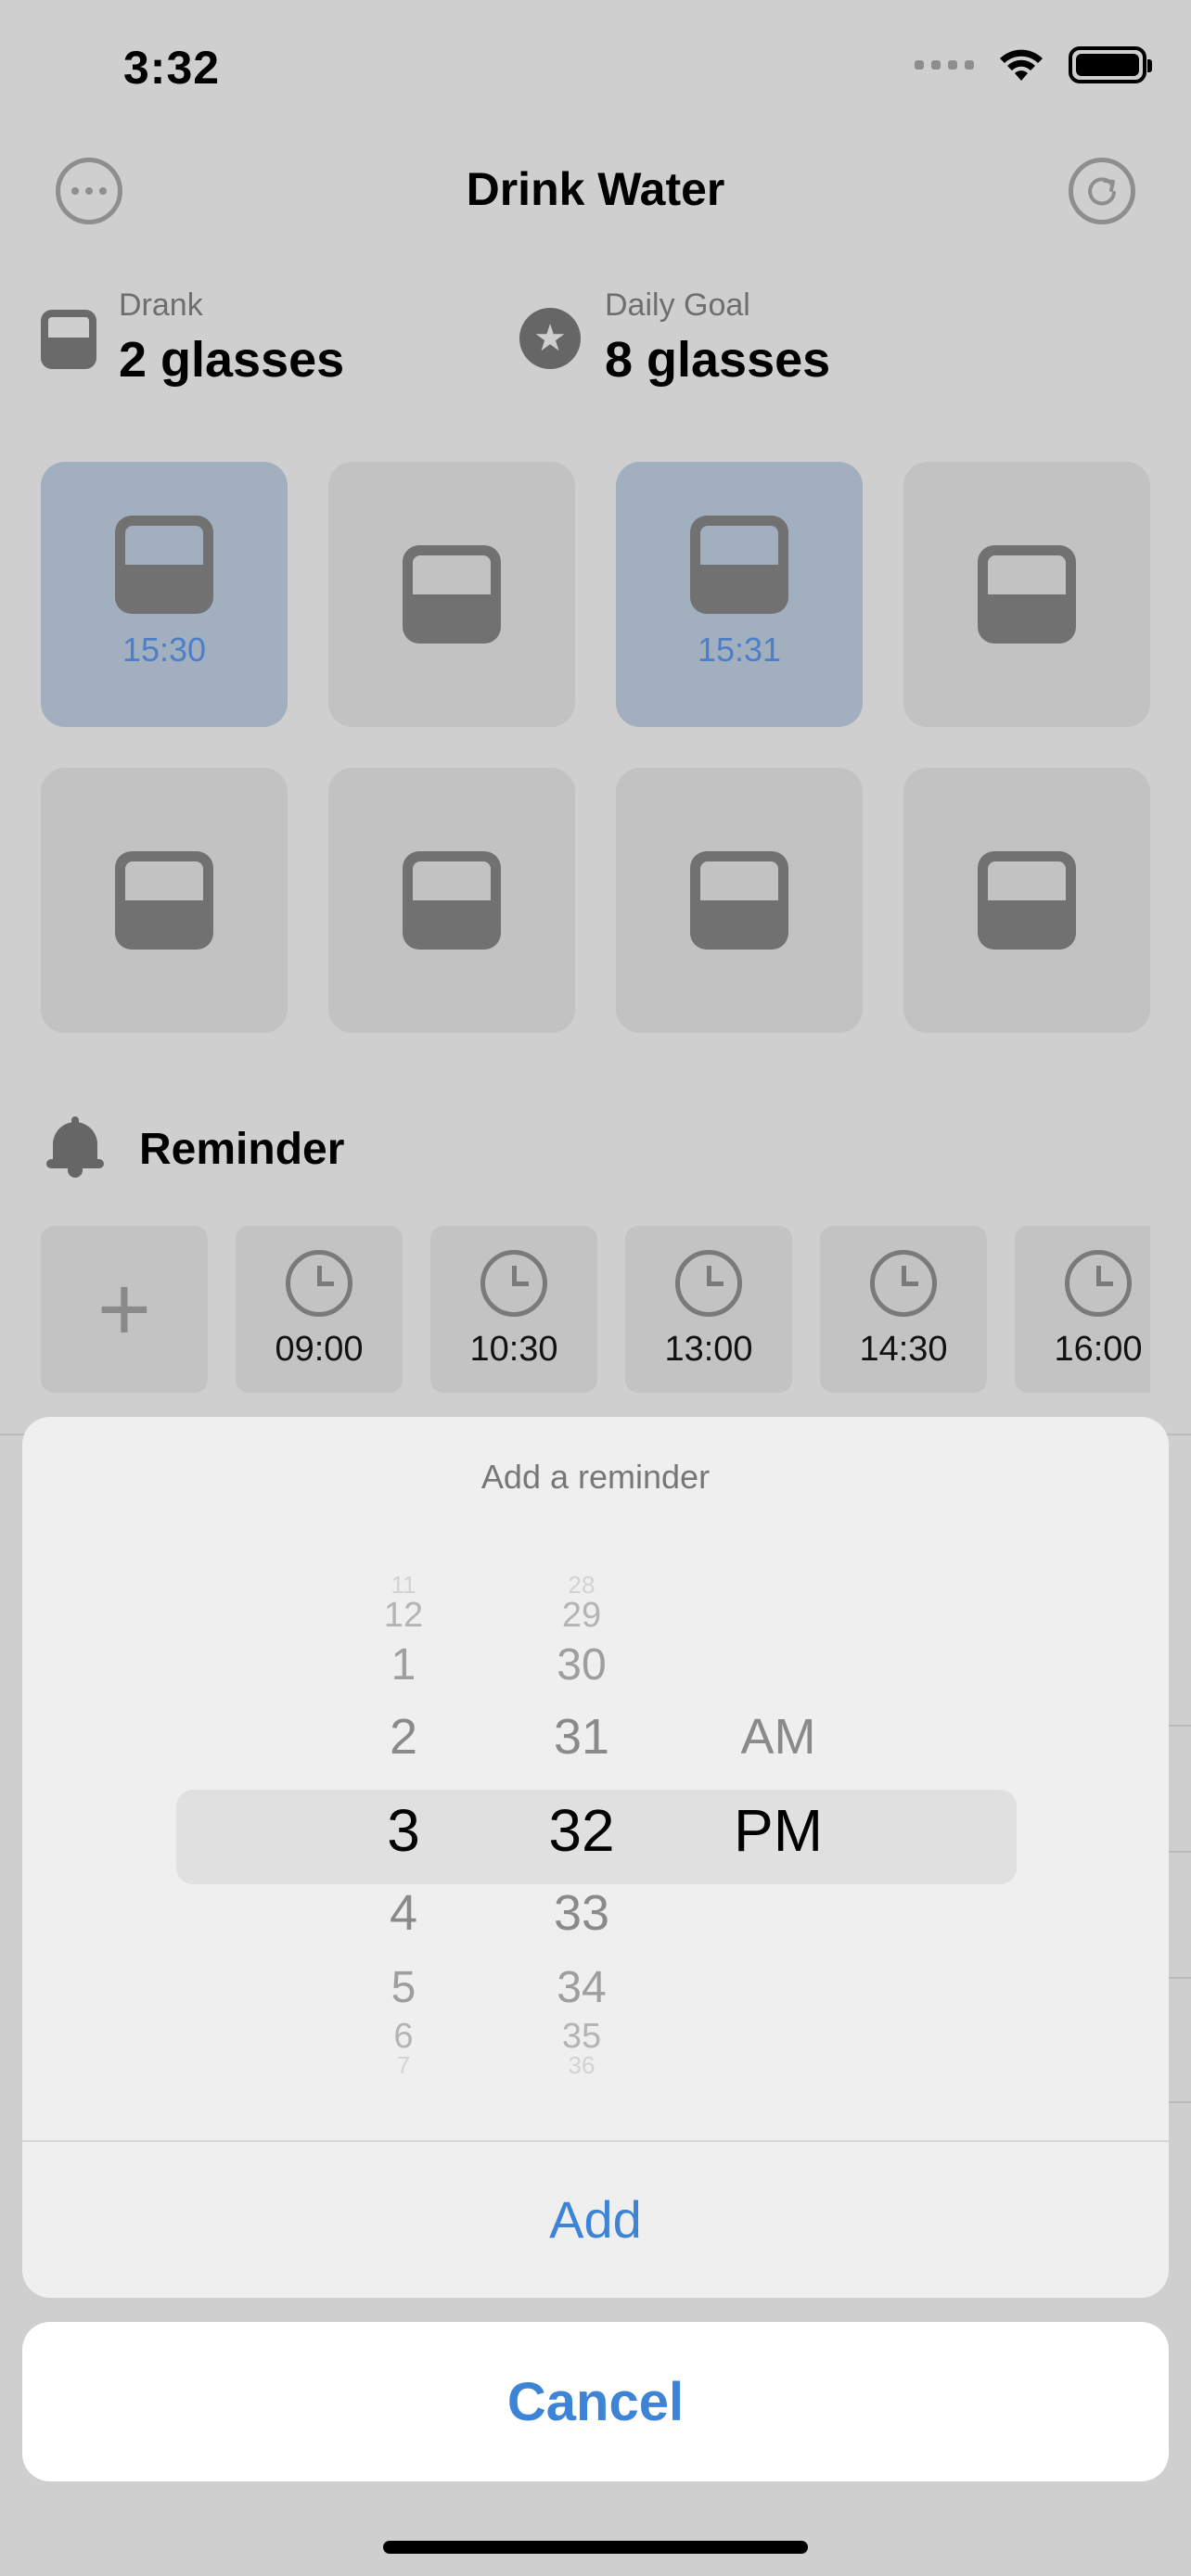  I want to click on minute-option: 33, so click(582, 1913).